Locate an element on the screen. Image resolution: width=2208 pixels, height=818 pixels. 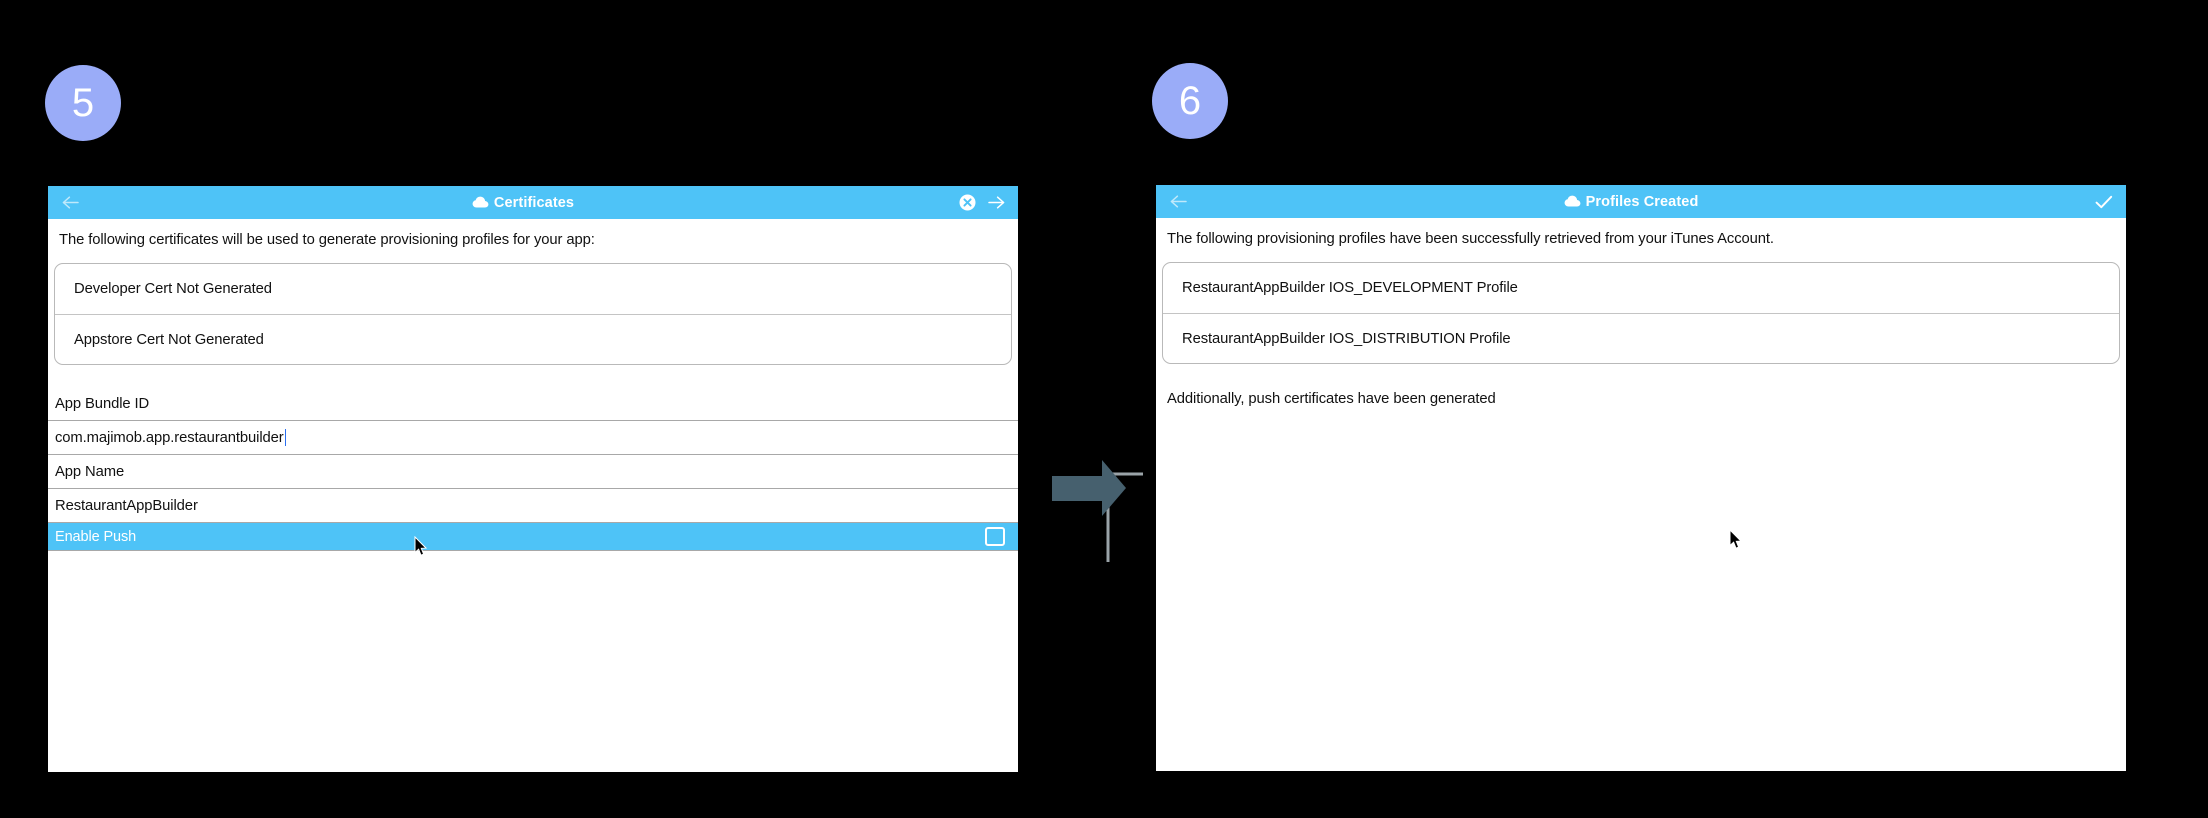
enable-push-label: Enable Push is located at coordinates (96, 536).